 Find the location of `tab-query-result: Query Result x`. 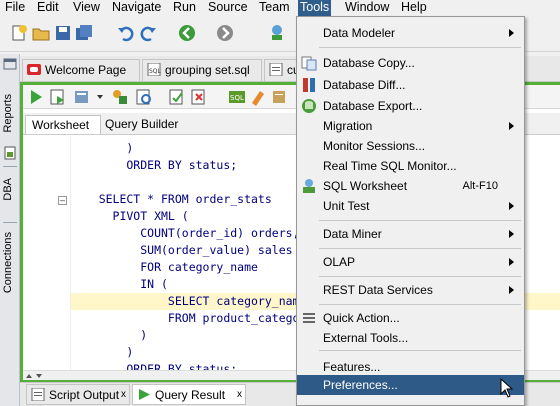

tab-query-result: Query Result x is located at coordinates (189, 394).